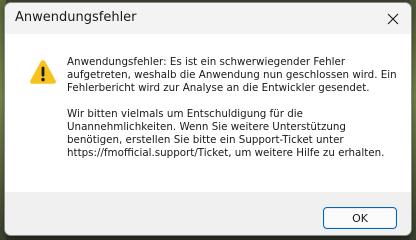 The width and height of the screenshot is (416, 240). What do you see at coordinates (208, 18) in the screenshot?
I see `title-bar: Anwendungsfehler` at bounding box center [208, 18].